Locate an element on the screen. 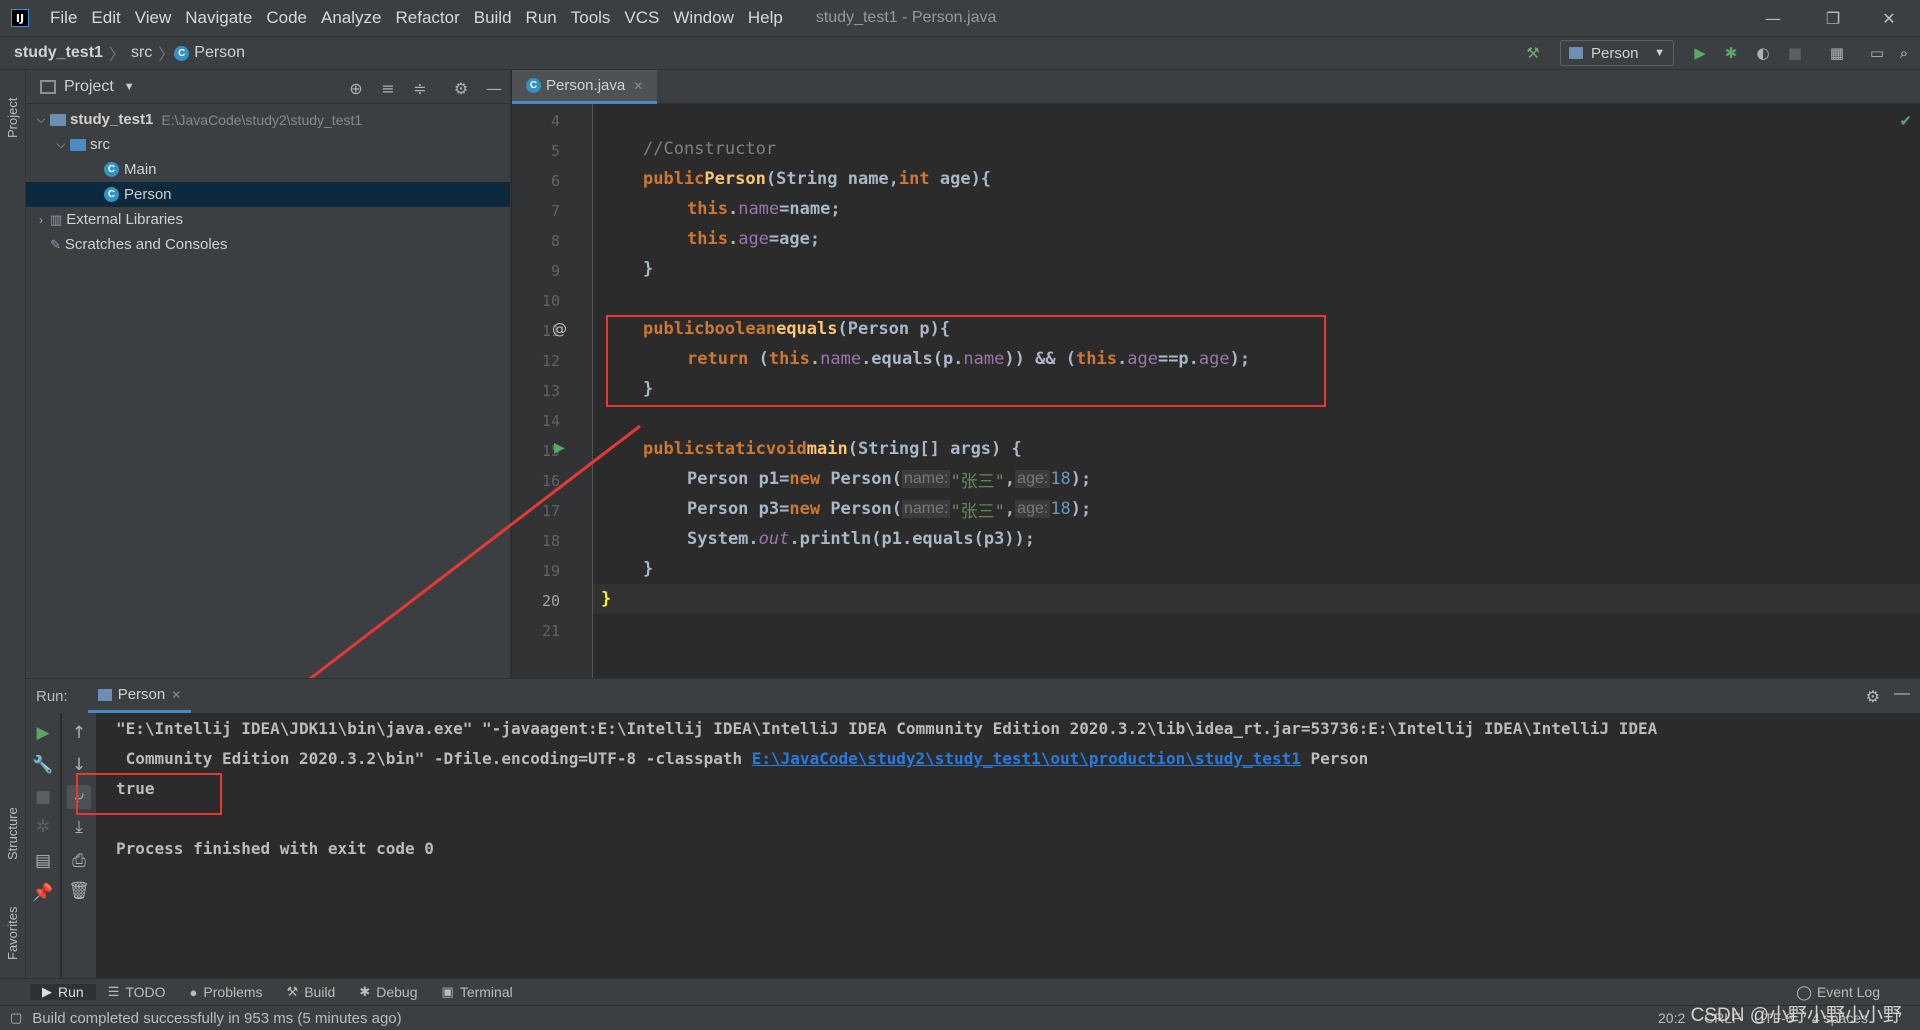 The width and height of the screenshot is (1920, 1030). scroll-to-end-icon: ⤓ is located at coordinates (79, 827).